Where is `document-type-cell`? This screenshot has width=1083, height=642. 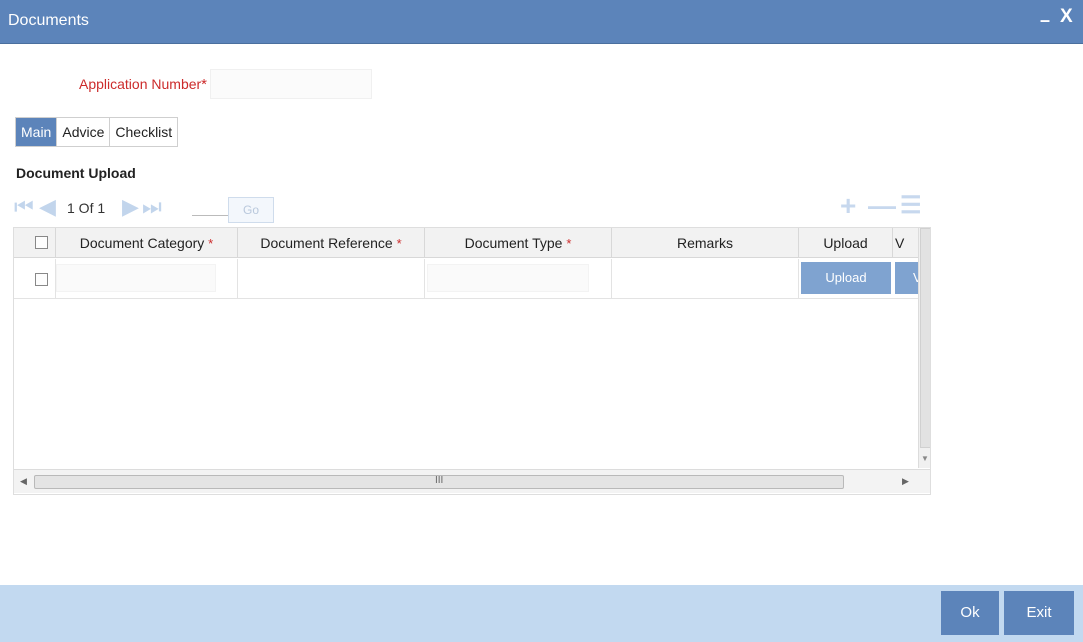 document-type-cell is located at coordinates (518, 279).